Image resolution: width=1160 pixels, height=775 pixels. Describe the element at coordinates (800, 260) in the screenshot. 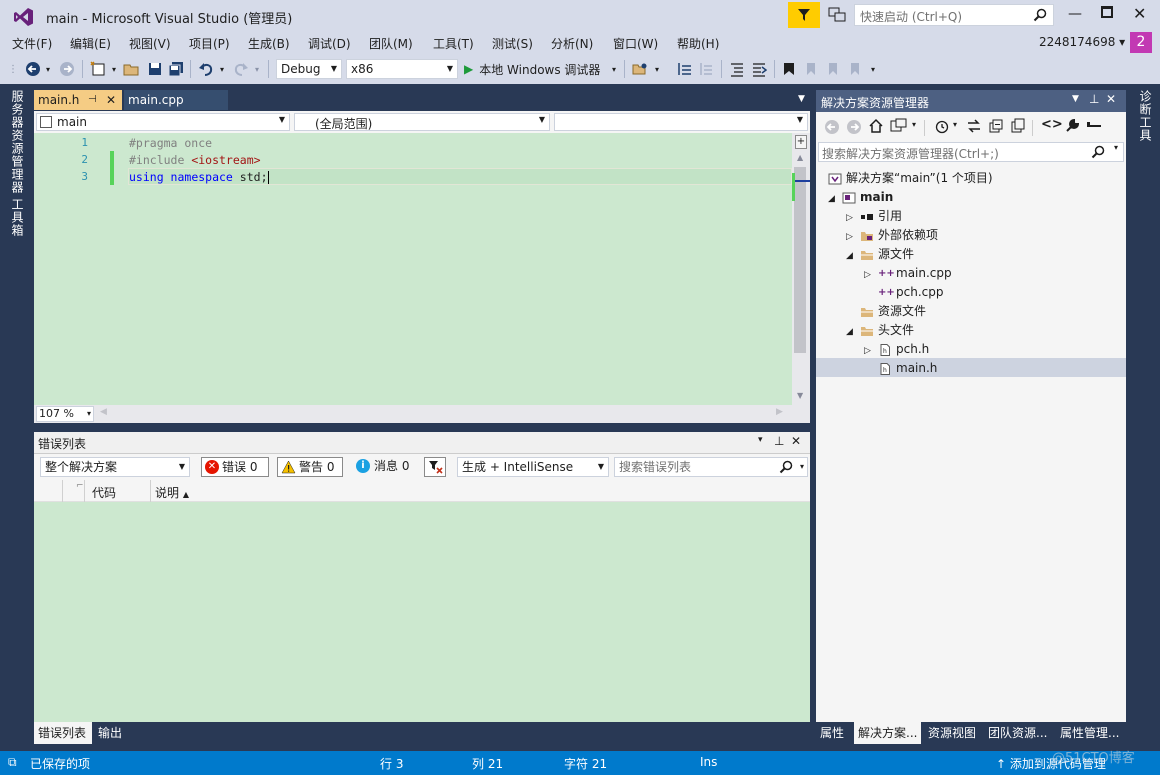

I see `scroll-thumb` at that location.